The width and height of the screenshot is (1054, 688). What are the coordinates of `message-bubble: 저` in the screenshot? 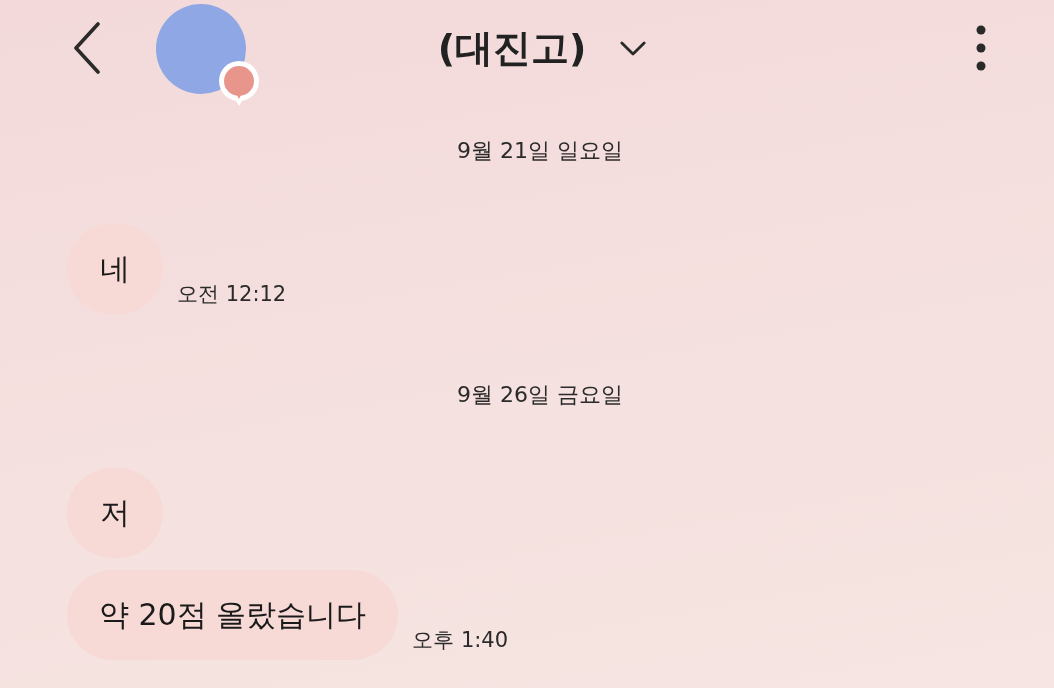 It's located at (115, 513).